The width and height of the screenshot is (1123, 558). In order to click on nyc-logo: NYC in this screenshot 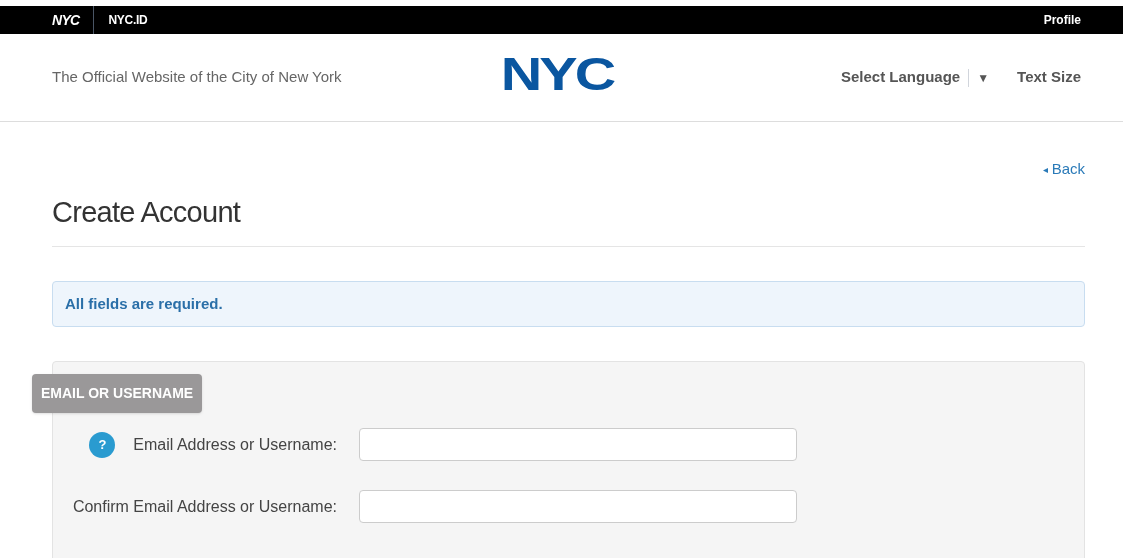, I will do `click(557, 73)`.